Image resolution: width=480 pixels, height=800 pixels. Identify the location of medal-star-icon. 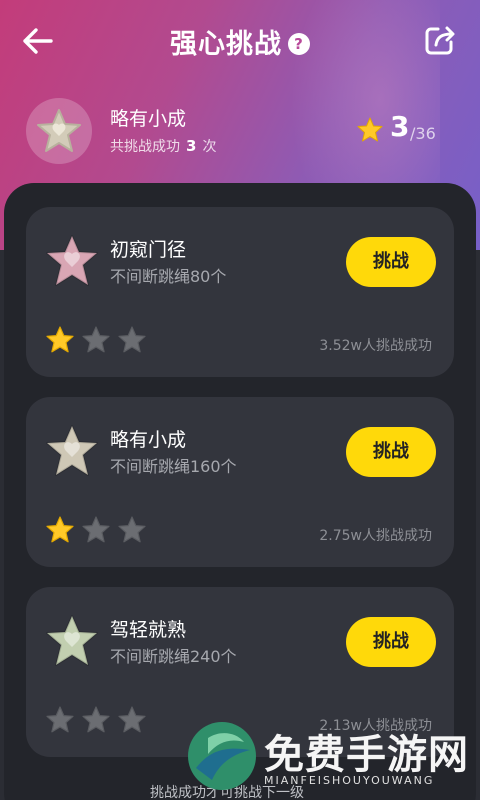
(59, 130).